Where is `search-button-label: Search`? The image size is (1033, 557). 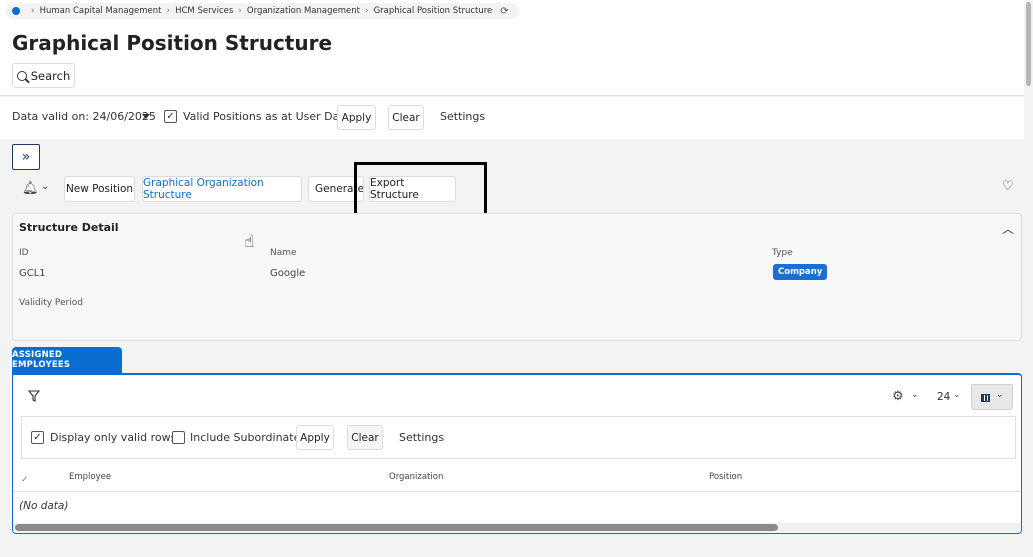 search-button-label: Search is located at coordinates (50, 75).